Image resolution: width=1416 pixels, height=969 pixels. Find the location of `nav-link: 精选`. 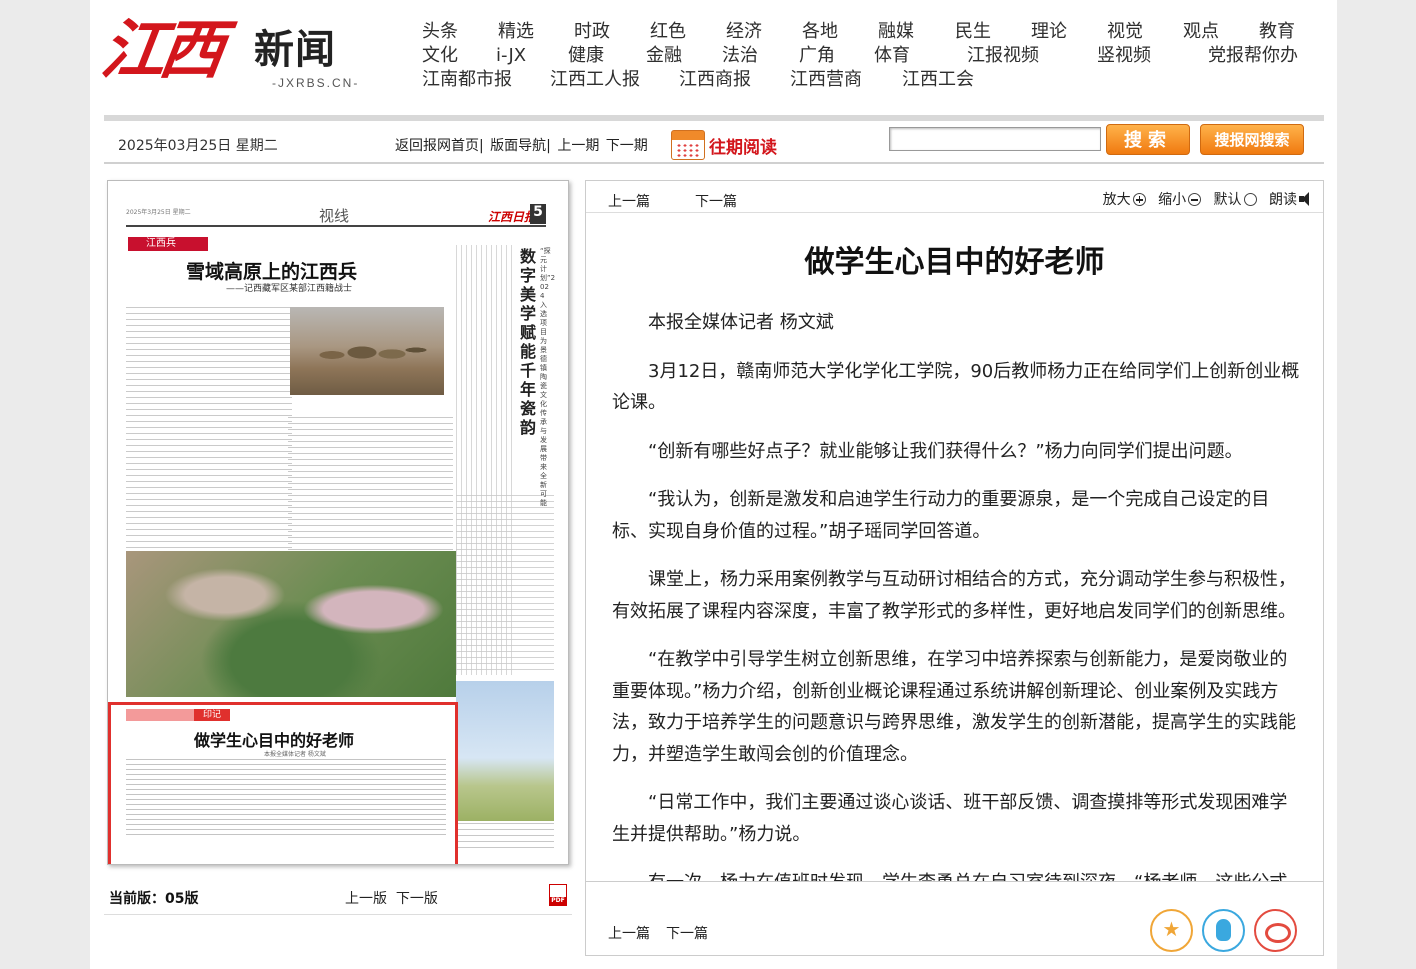

nav-link: 精选 is located at coordinates (516, 32).